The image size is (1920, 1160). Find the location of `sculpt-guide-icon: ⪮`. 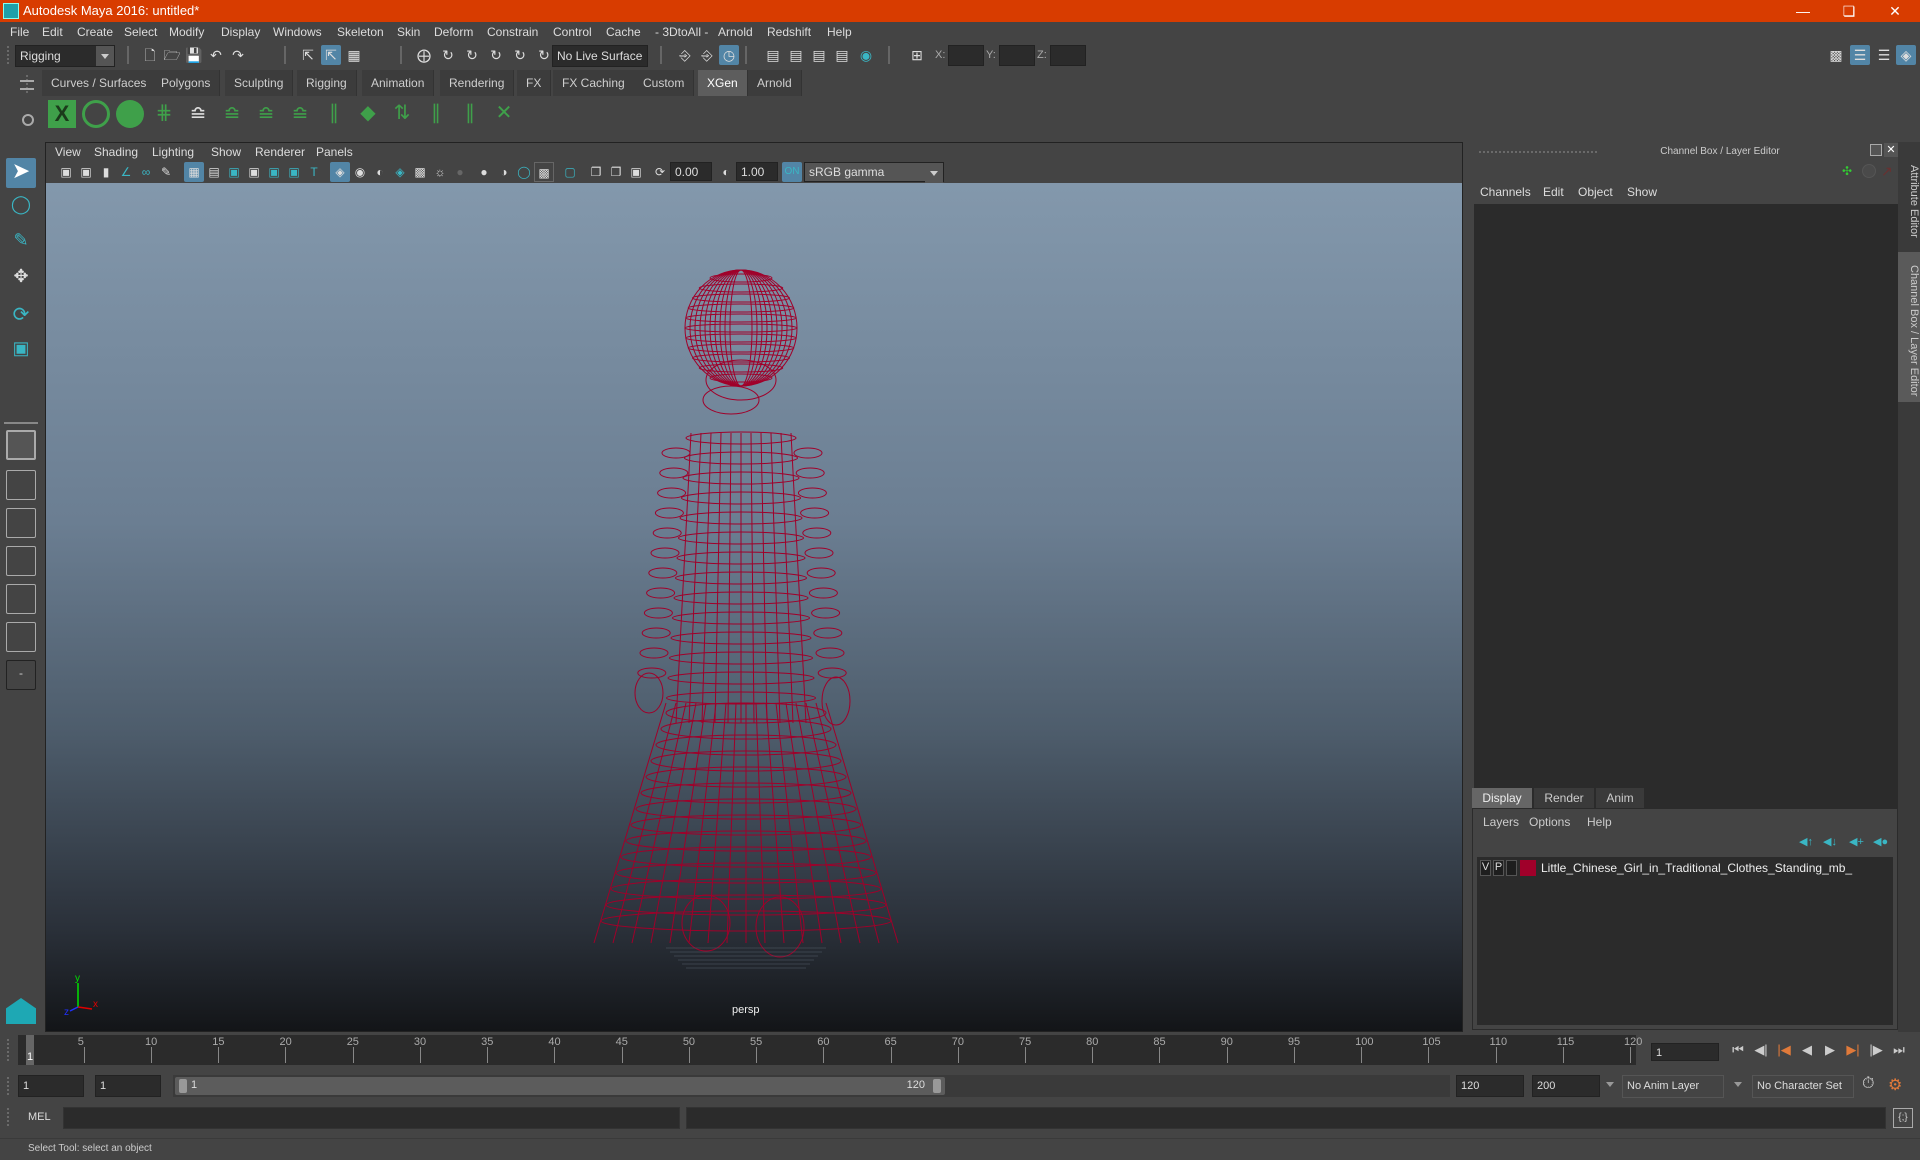

sculpt-guide-icon: ⪮ is located at coordinates (232, 114).